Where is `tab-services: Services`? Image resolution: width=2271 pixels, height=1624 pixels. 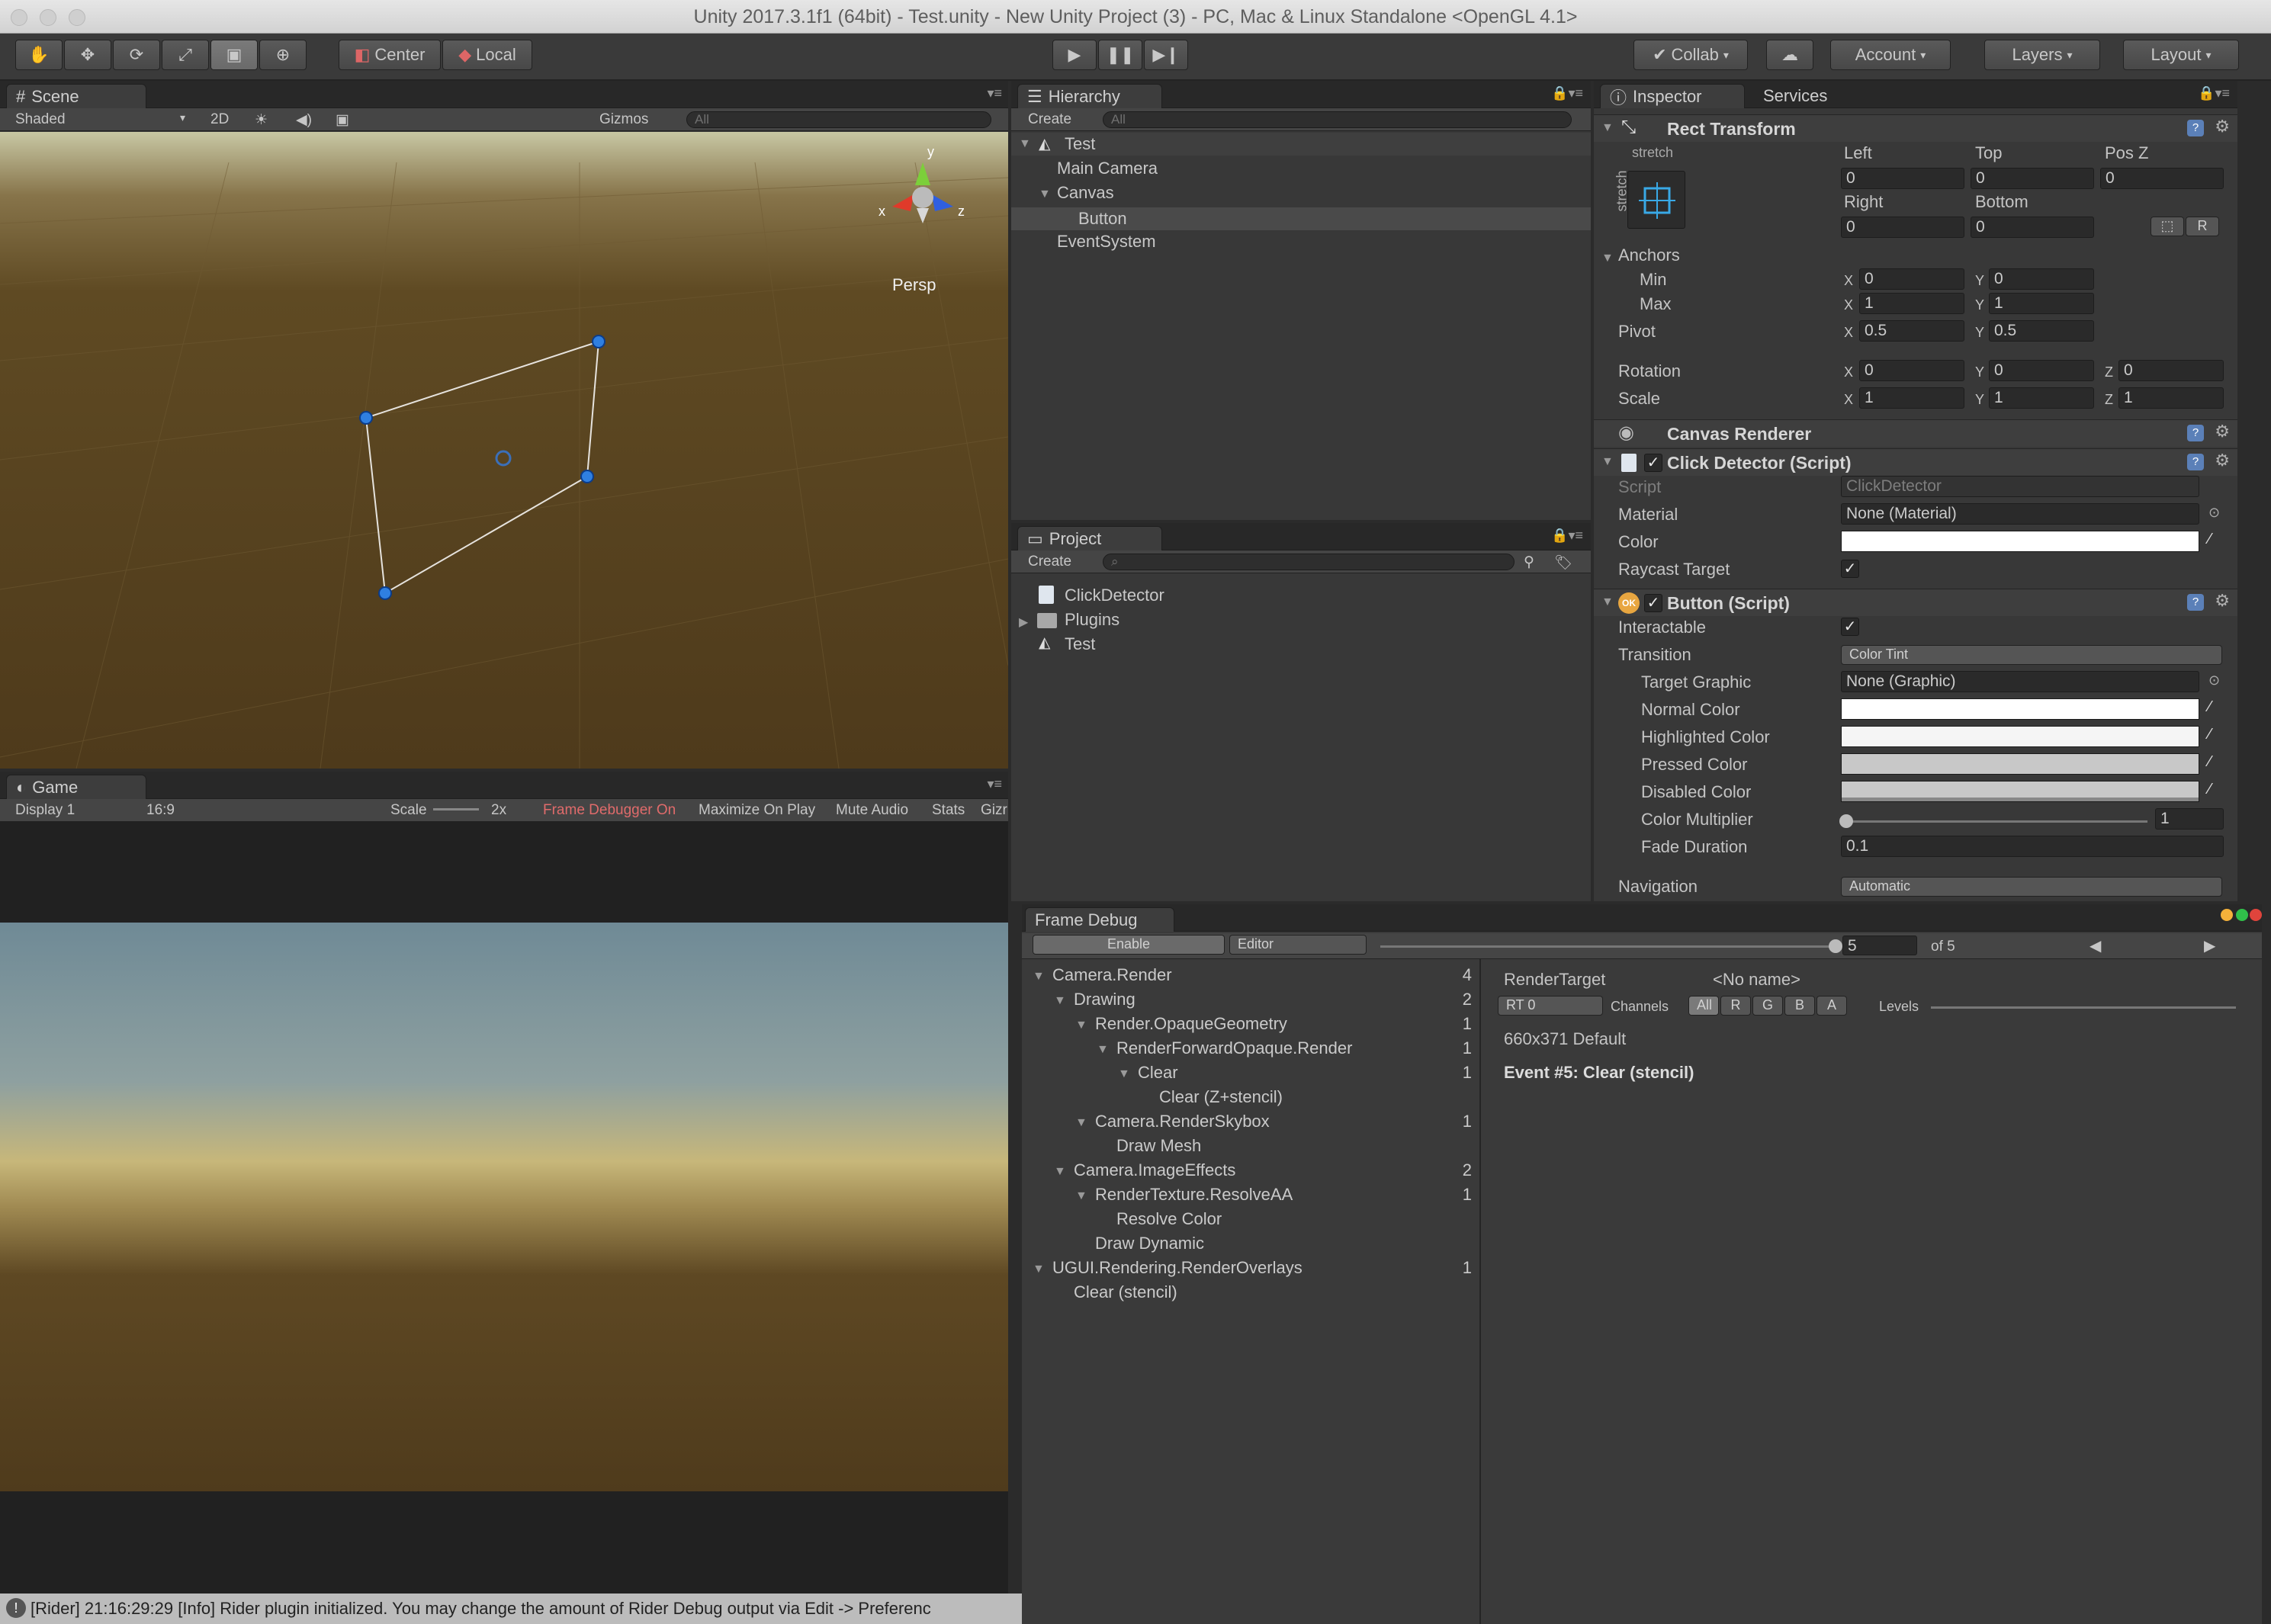
tab-services: Services is located at coordinates (1803, 96).